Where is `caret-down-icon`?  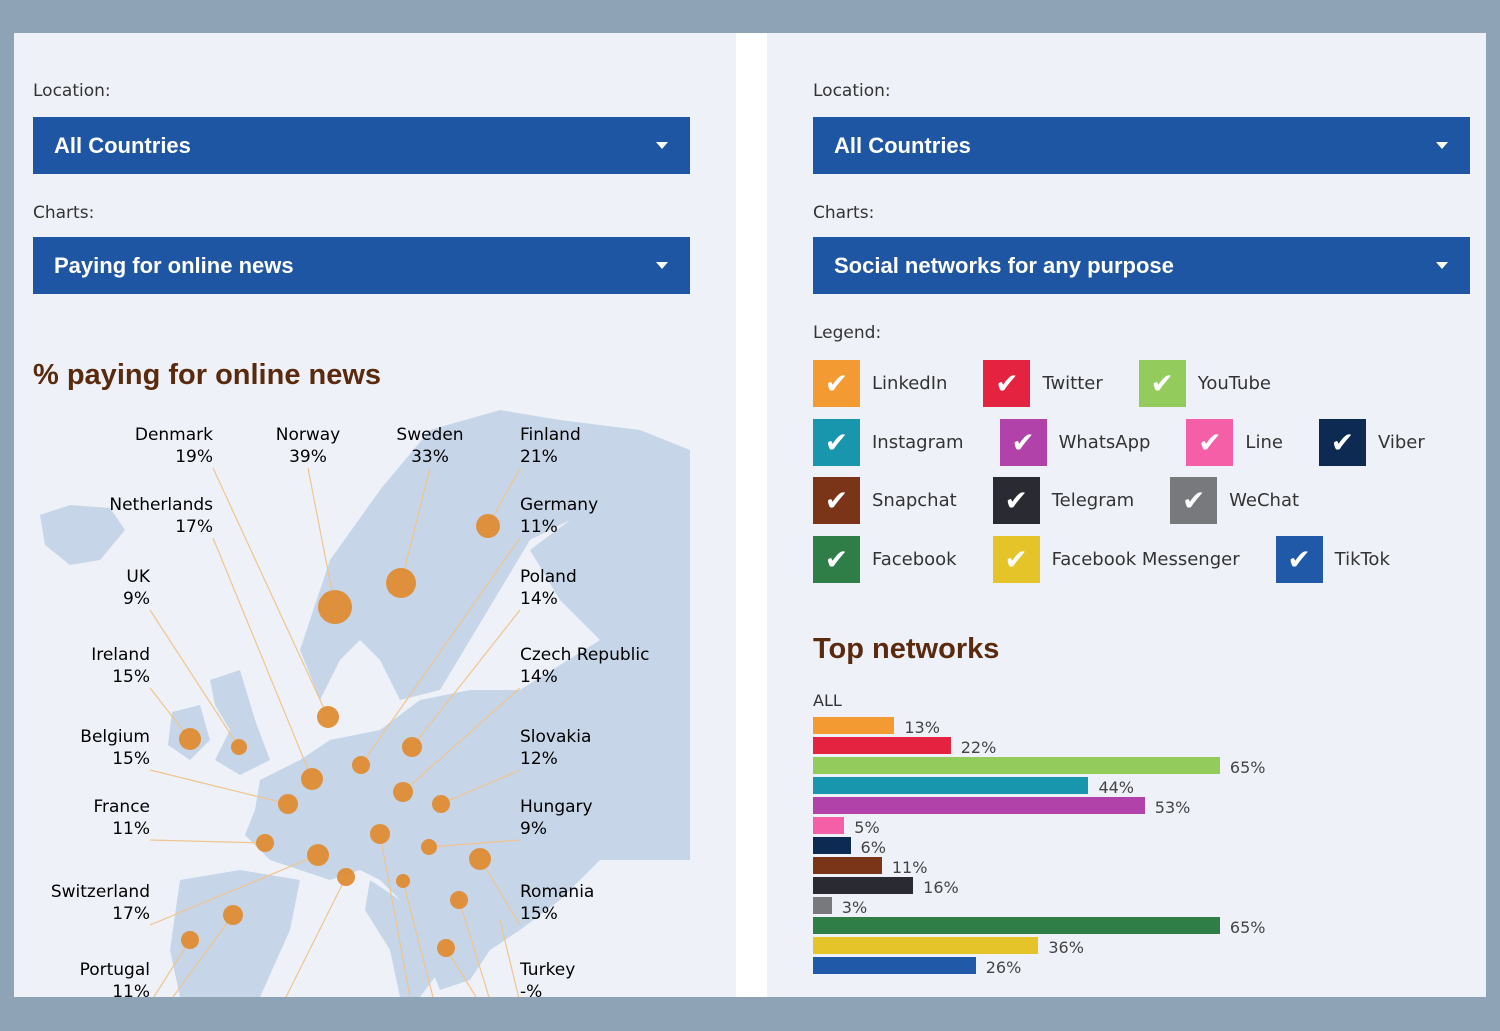
caret-down-icon is located at coordinates (1442, 145).